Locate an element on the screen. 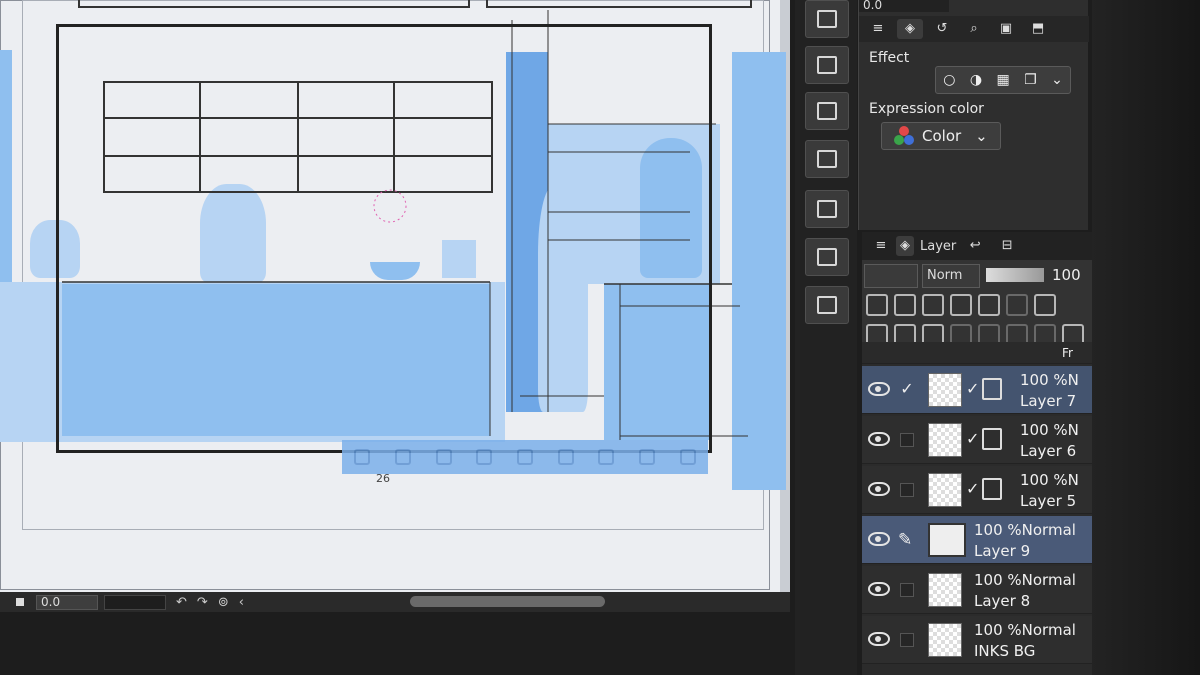  navigator-square-icon is located at coordinates (20, 602).